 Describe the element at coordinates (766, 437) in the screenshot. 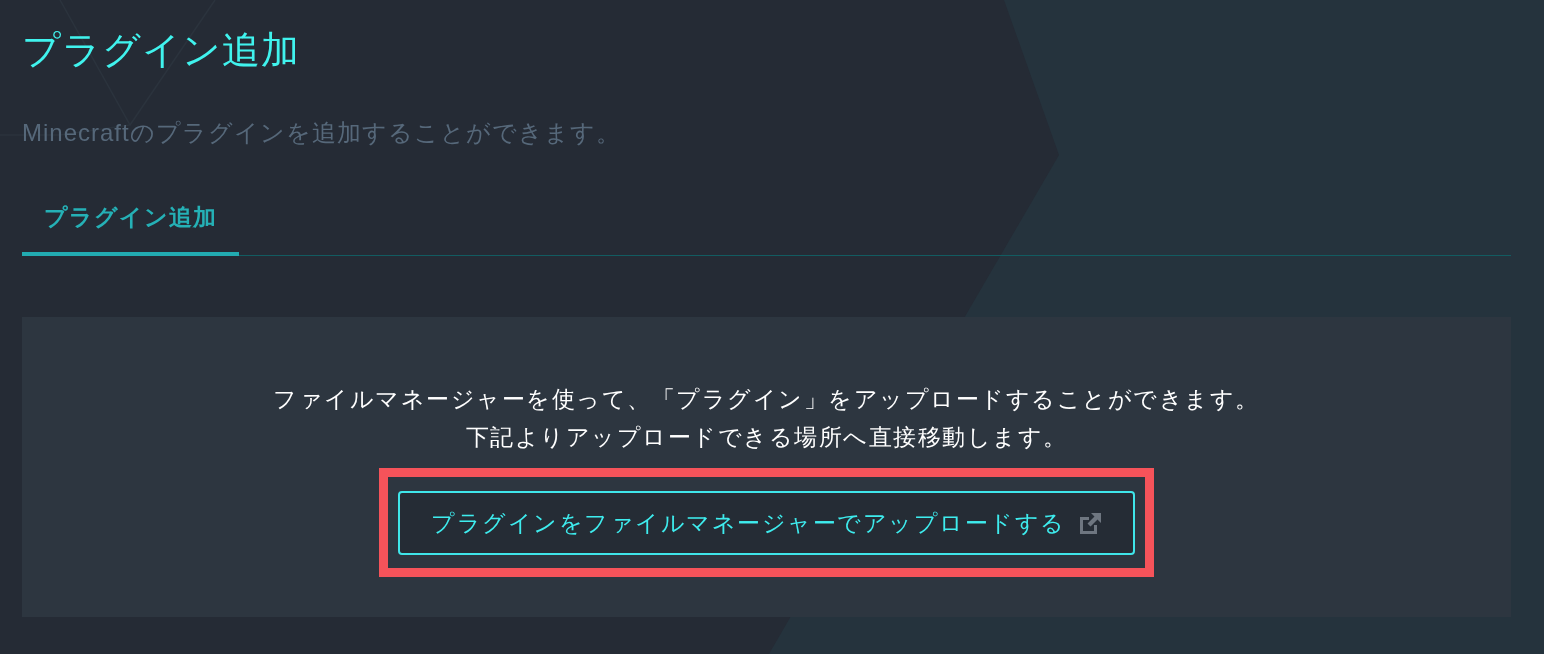

I see `instruction-text: 下記よりアップロードできる場所へ直接移動します。` at that location.